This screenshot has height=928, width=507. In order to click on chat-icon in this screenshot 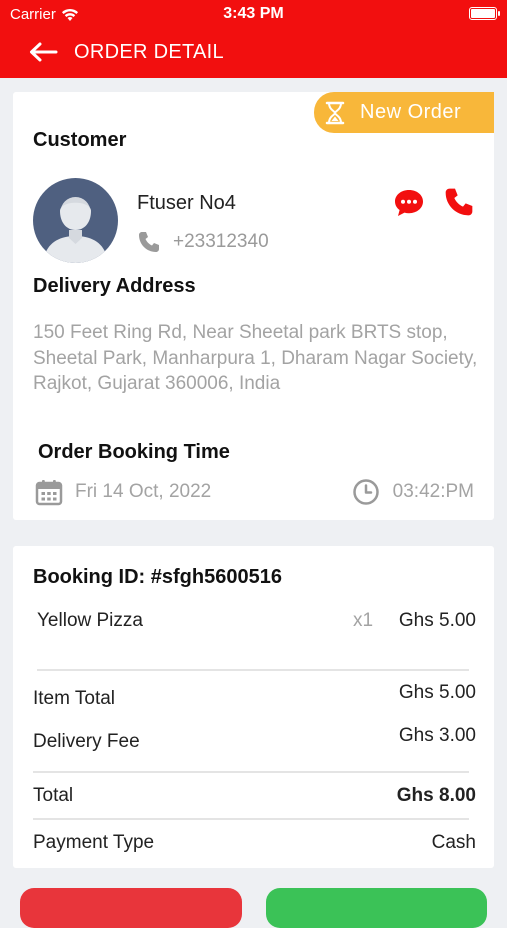, I will do `click(409, 203)`.